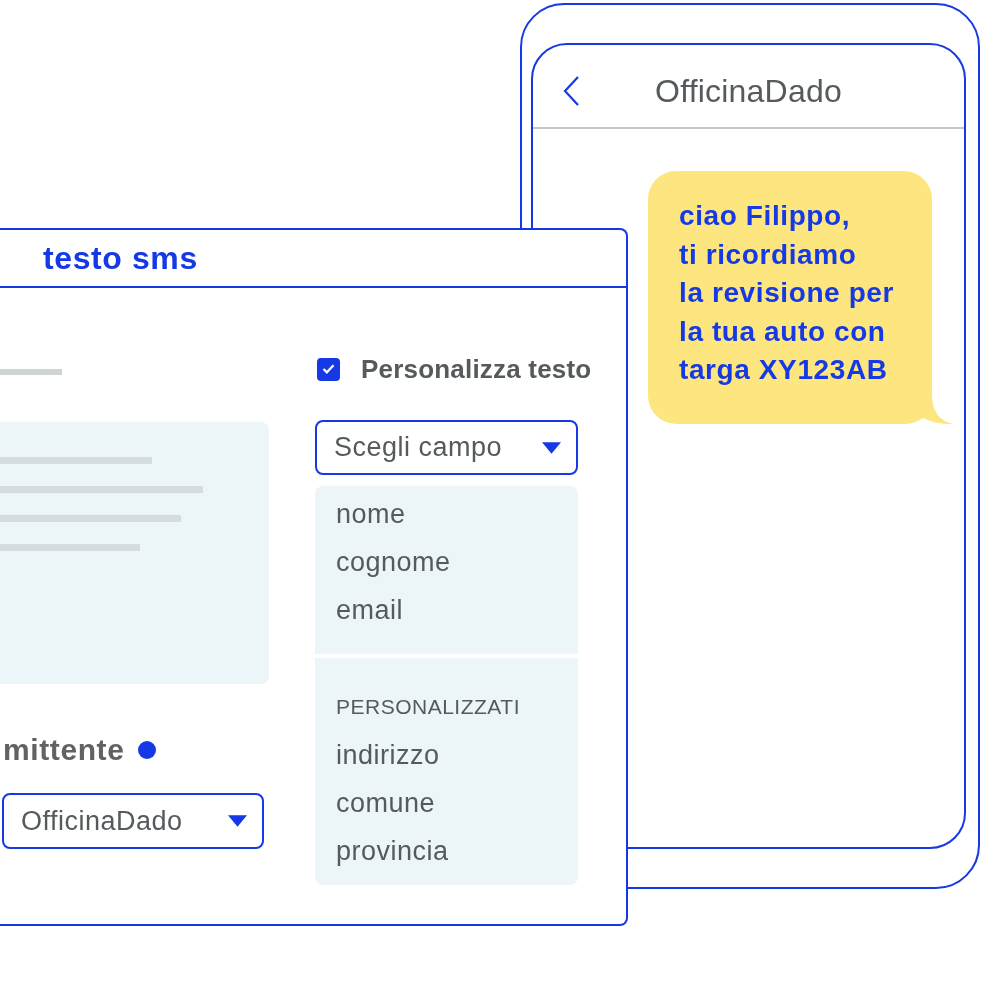  Describe the element at coordinates (446, 851) in the screenshot. I see `menu-item: provincia` at that location.